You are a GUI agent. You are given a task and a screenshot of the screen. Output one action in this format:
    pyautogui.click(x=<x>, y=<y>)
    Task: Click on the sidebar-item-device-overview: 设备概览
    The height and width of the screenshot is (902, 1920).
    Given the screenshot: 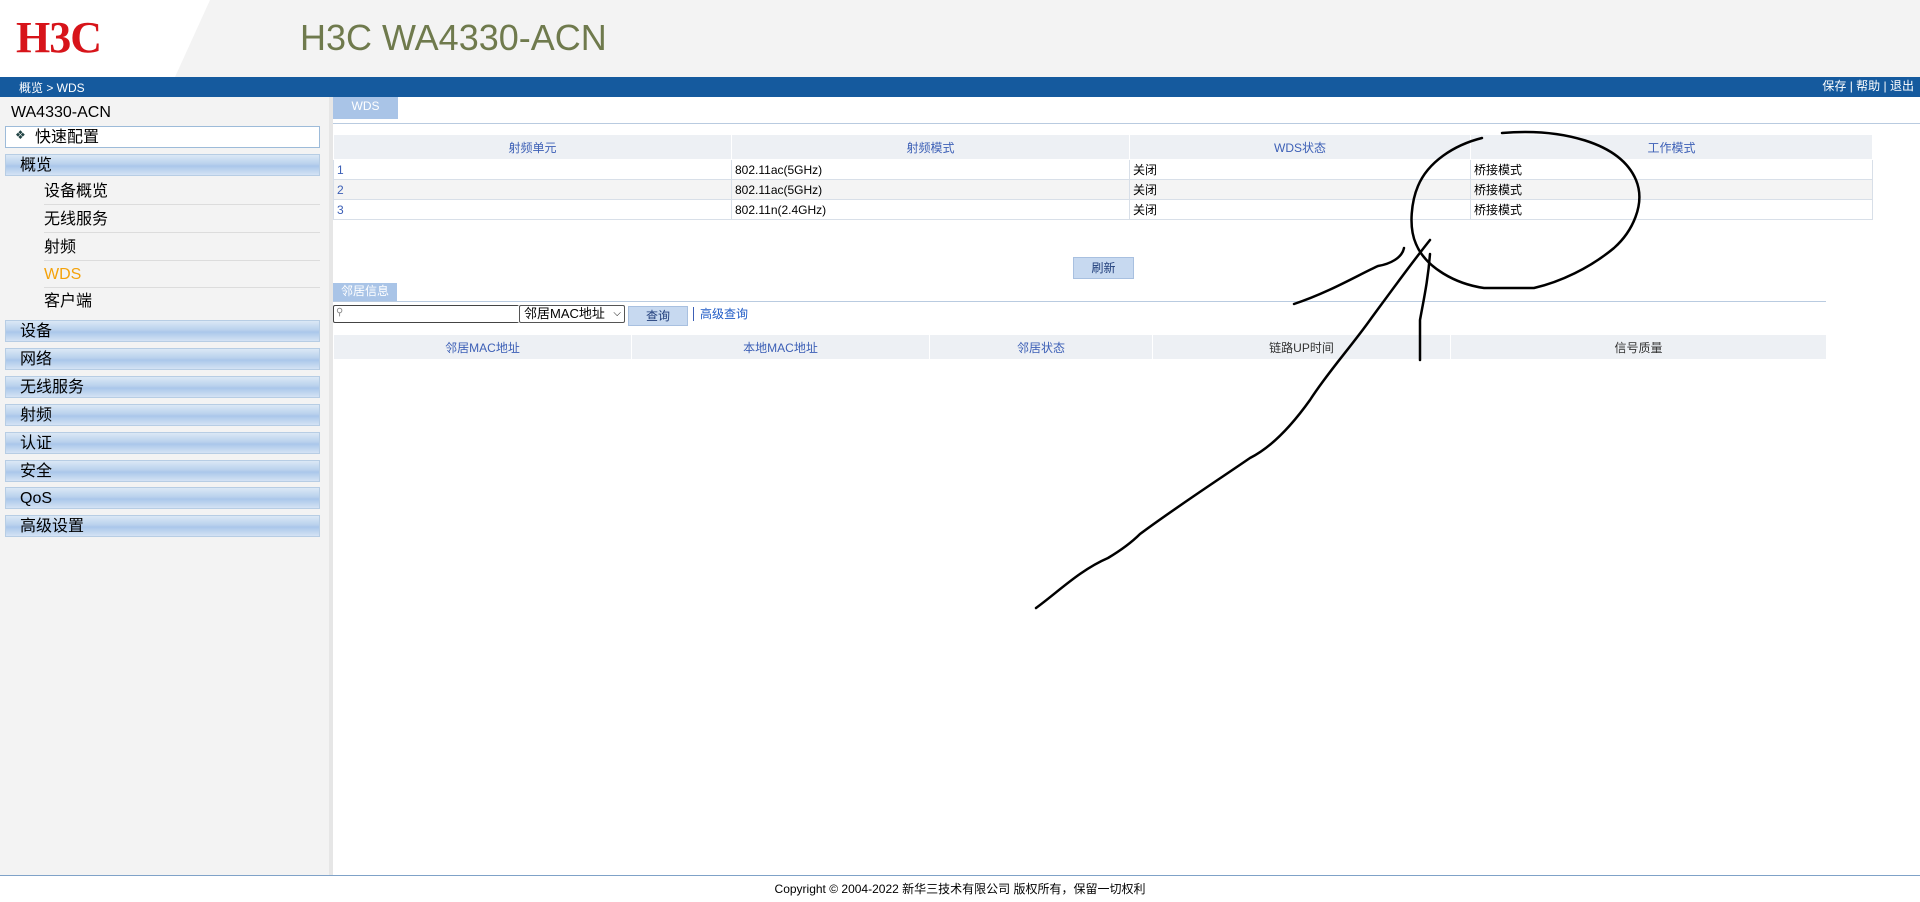 What is the action you would take?
    pyautogui.click(x=182, y=191)
    